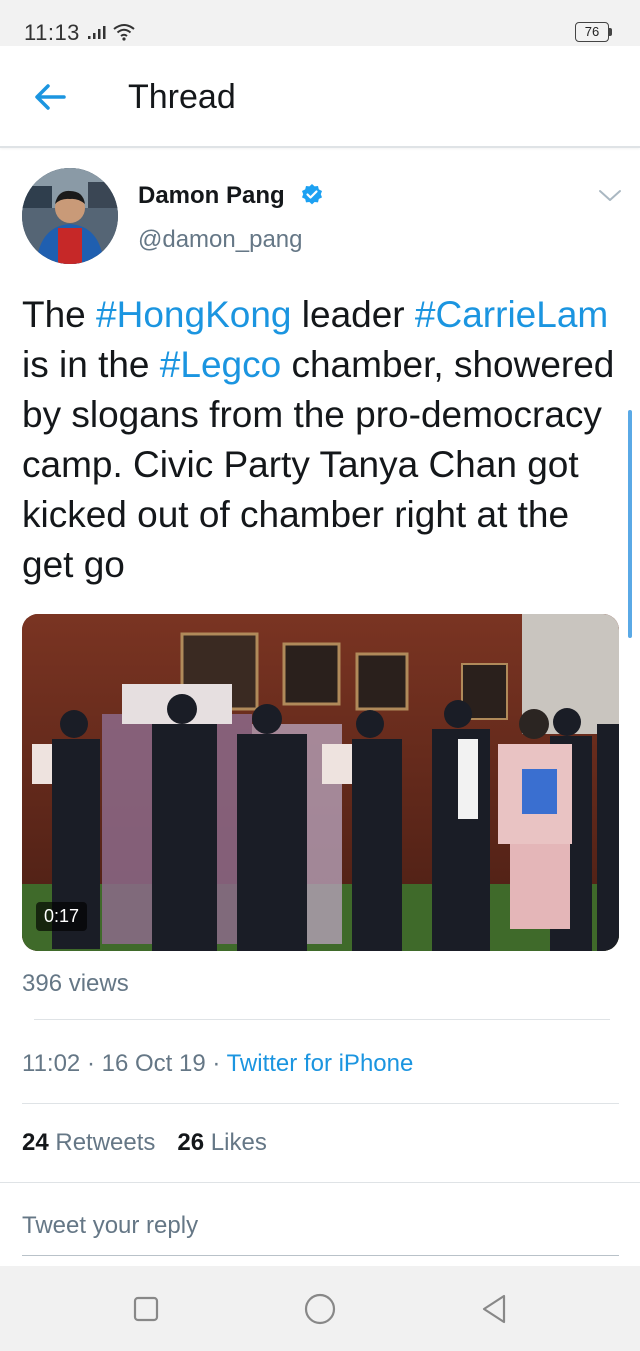  Describe the element at coordinates (50, 97) in the screenshot. I see `back-arrow-icon` at that location.